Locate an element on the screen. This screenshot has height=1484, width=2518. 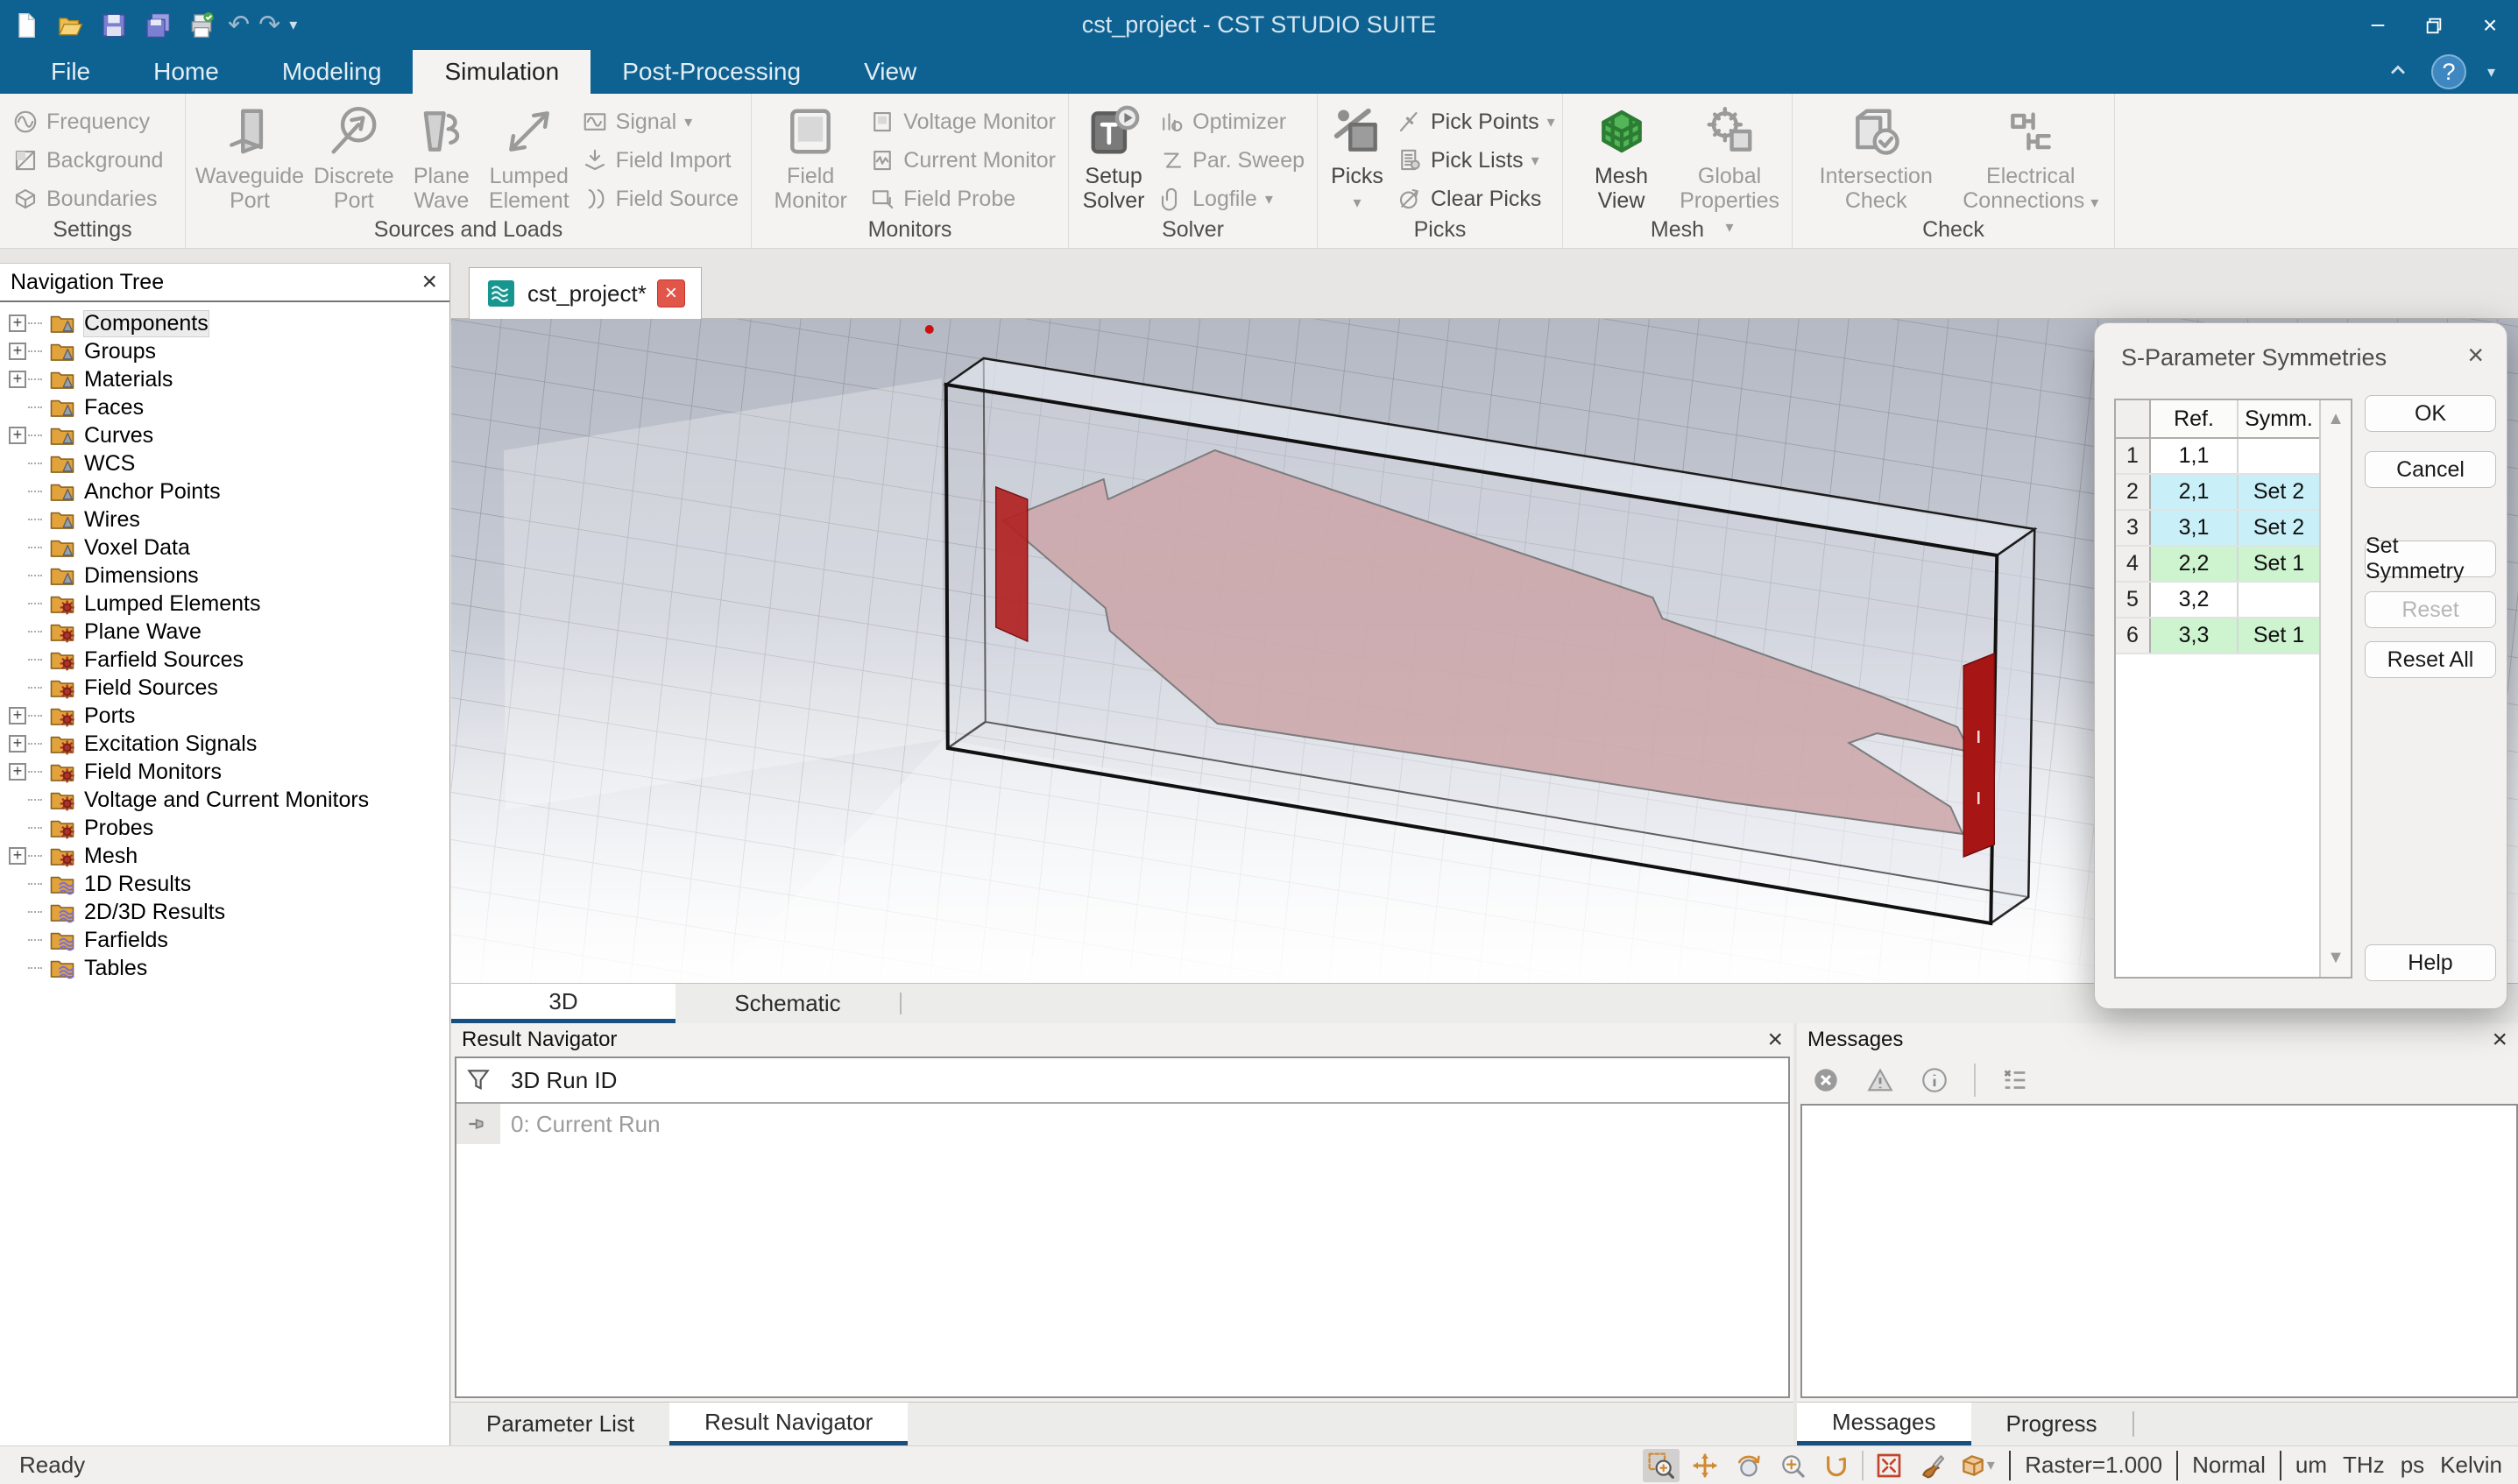
tab-messages: Messages is located at coordinates (1884, 1424).